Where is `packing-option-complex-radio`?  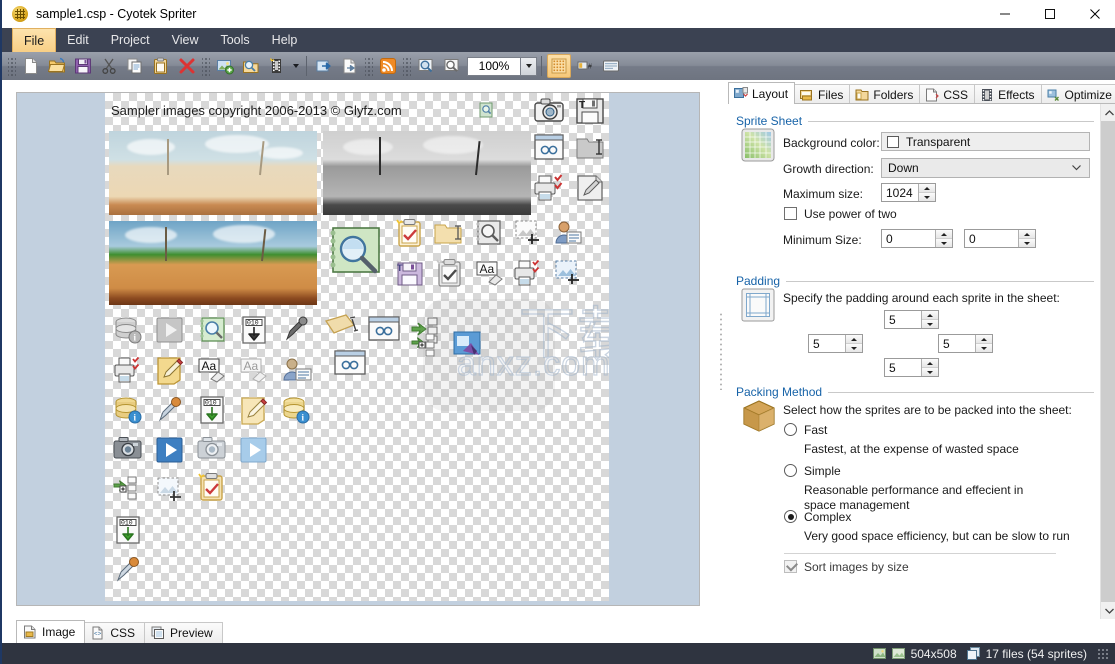
packing-option-complex-radio is located at coordinates (790, 516).